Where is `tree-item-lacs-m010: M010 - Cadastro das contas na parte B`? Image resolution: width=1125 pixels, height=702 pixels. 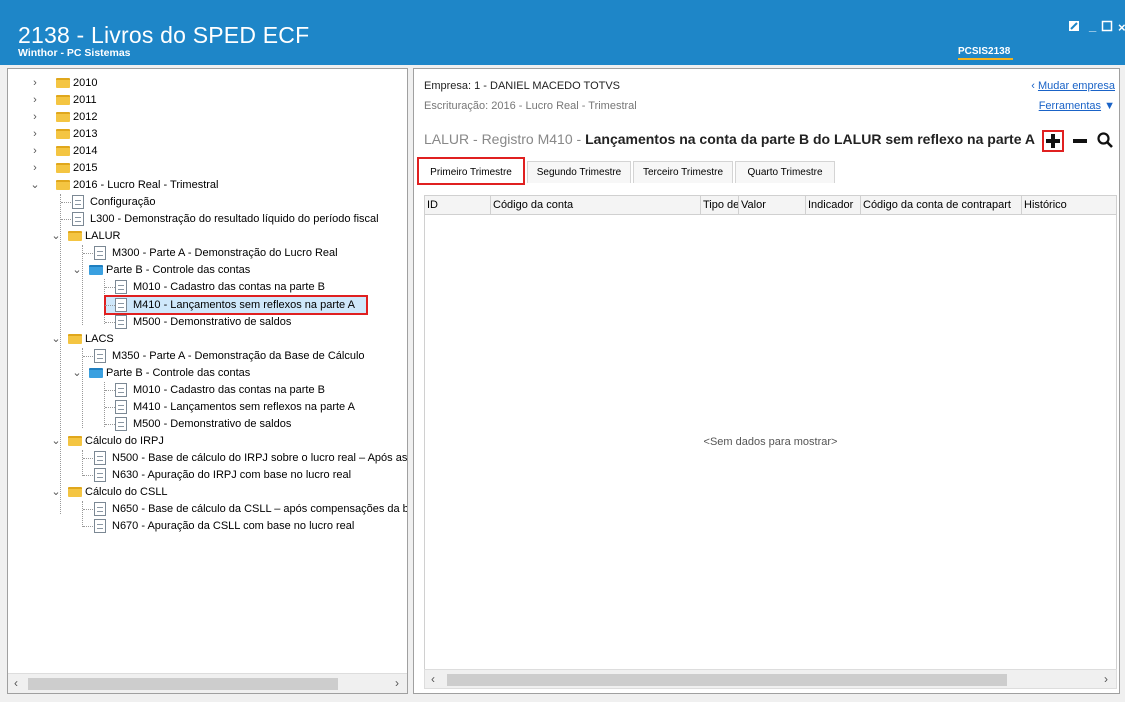
tree-item-lacs-m010: M010 - Cadastro das contas na parte B is located at coordinates (203, 390).